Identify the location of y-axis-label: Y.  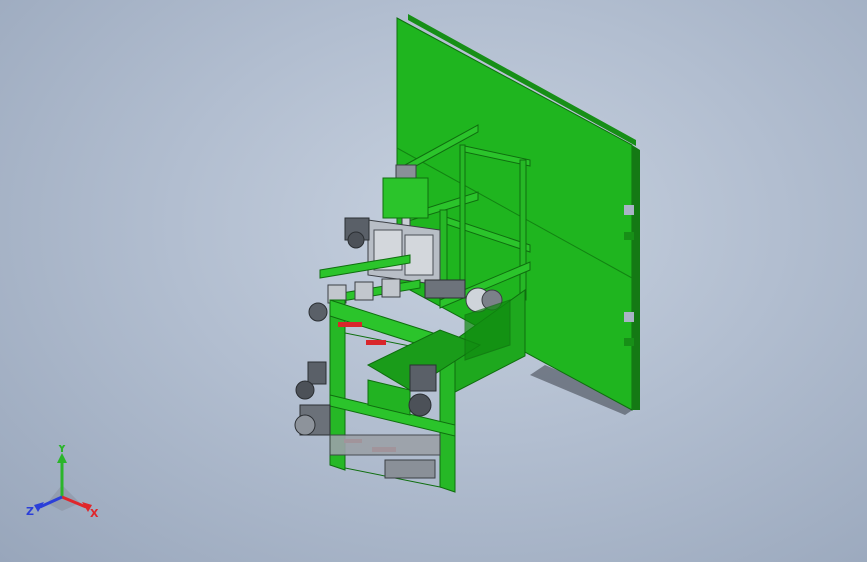
(62, 450).